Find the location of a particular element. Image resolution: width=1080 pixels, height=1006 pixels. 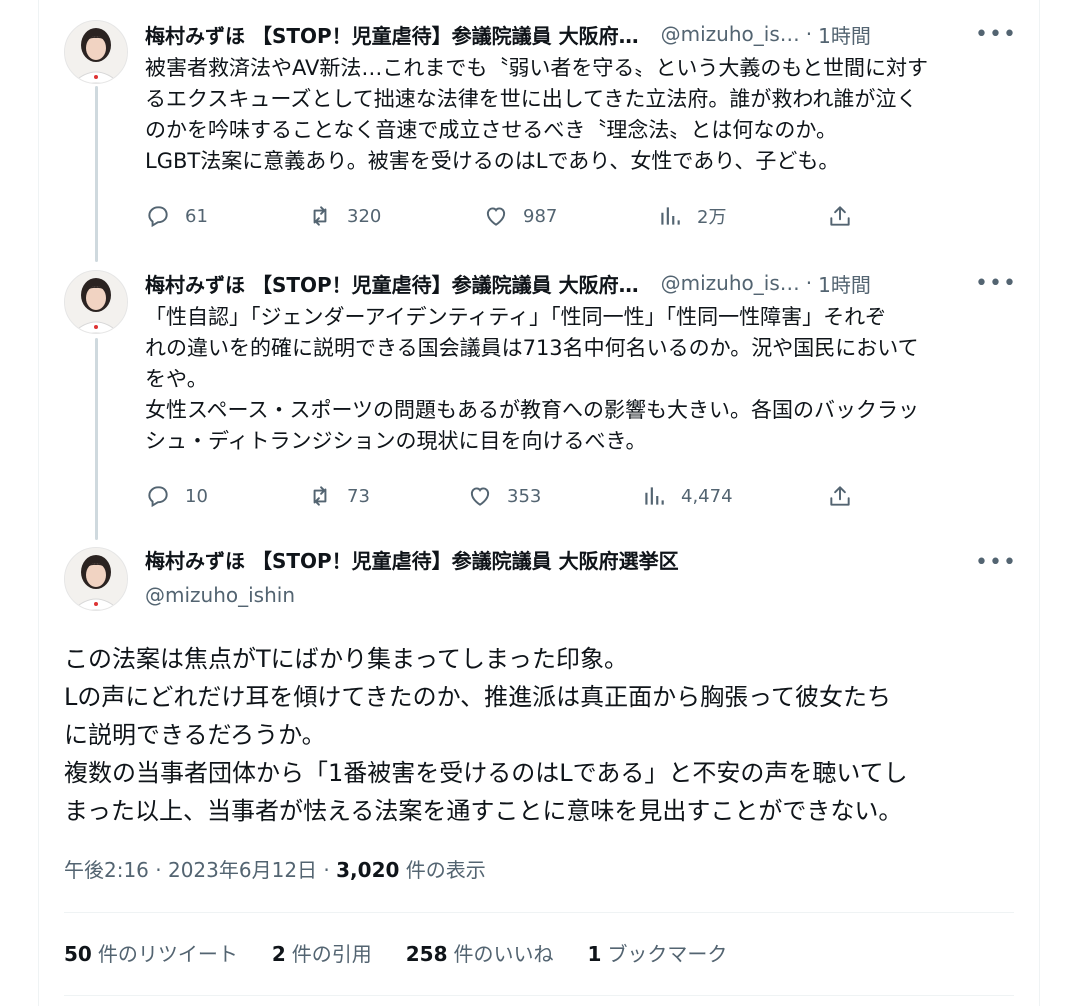

likes-stat-label: 件のいいね is located at coordinates (503, 954).